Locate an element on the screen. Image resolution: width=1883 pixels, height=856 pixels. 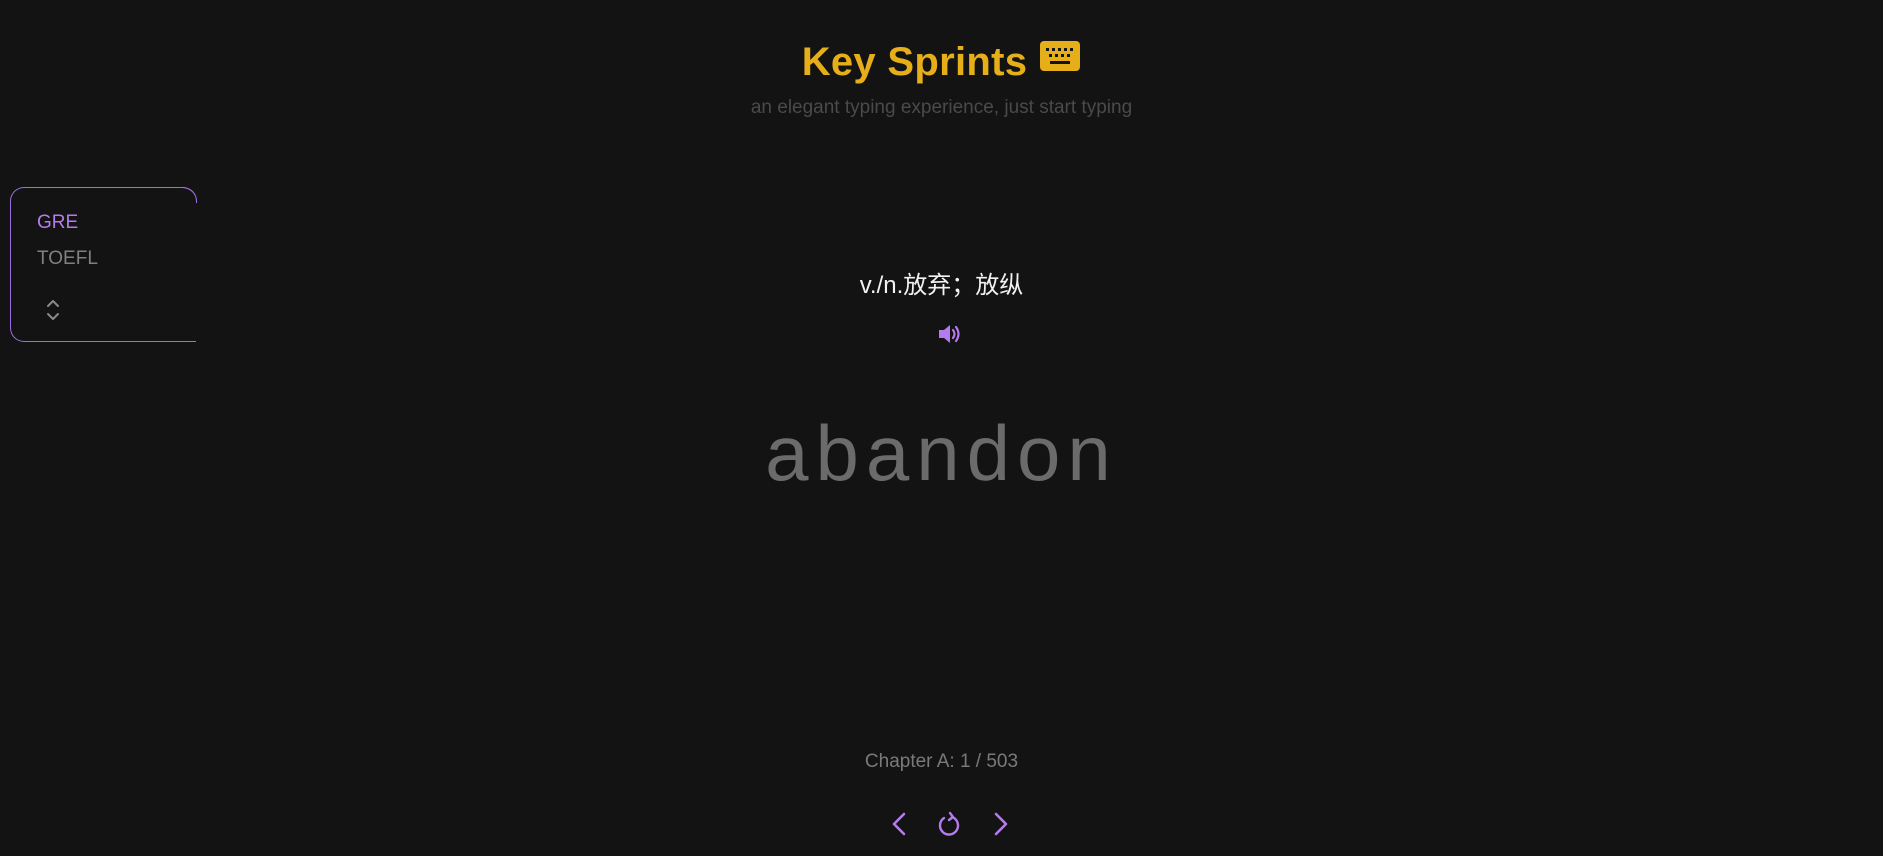
word-translation: v./n.放弃；放纵 is located at coordinates (941, 285).